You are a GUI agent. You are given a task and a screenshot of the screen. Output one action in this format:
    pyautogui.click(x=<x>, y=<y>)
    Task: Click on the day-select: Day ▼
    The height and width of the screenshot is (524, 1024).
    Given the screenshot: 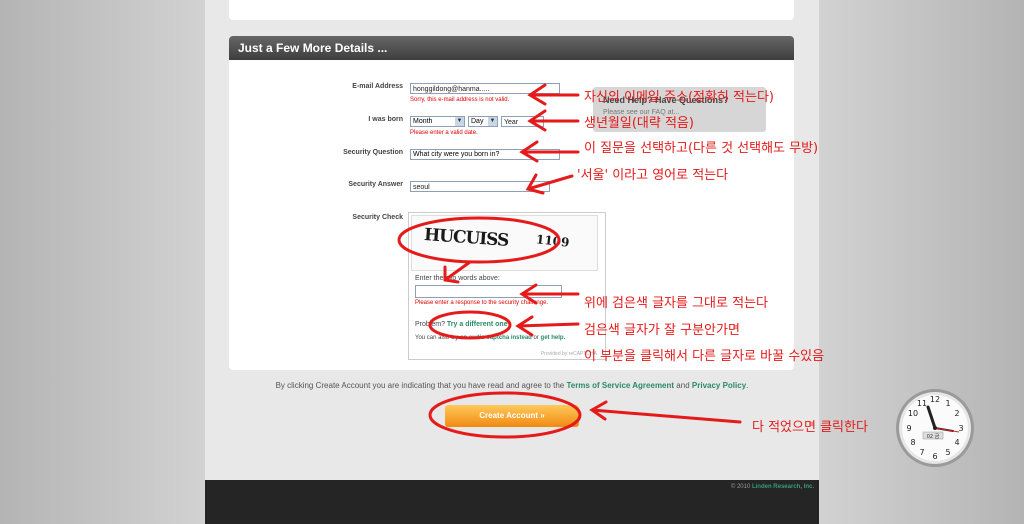 What is the action you would take?
    pyautogui.click(x=483, y=121)
    